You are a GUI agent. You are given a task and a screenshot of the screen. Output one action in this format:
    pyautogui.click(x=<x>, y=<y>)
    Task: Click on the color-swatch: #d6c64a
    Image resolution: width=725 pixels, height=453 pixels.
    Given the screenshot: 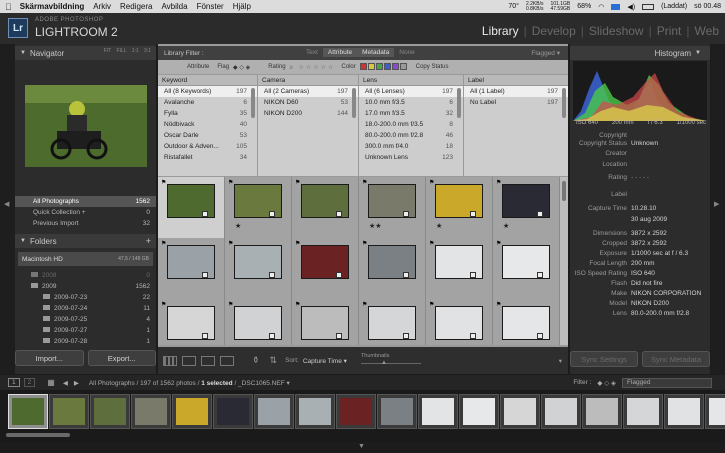 What is the action you would take?
    pyautogui.click(x=371, y=67)
    